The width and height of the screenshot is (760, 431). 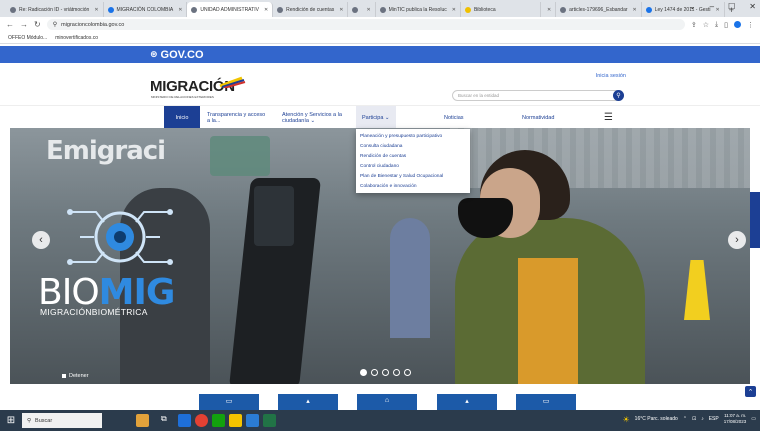 I want to click on carousel-next-arrow-icon: ›, so click(x=737, y=240).